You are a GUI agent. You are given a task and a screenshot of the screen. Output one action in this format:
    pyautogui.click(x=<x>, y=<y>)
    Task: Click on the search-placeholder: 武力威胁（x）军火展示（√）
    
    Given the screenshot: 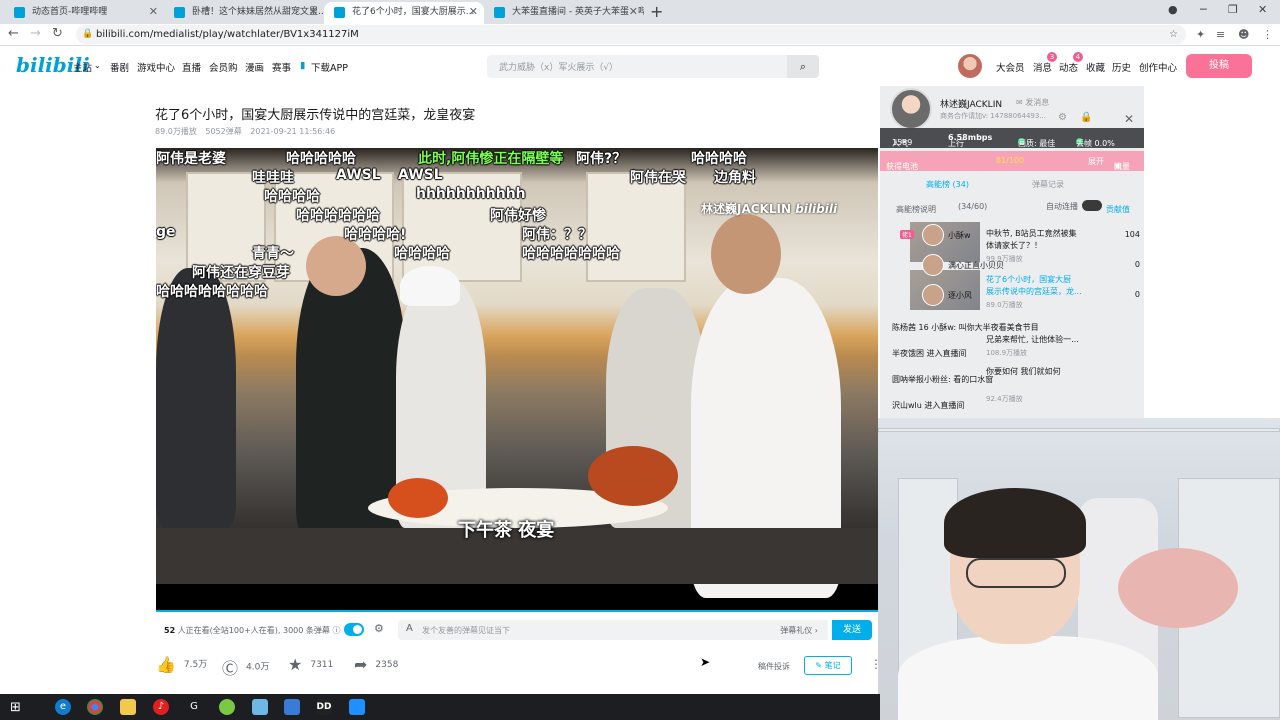 What is the action you would take?
    pyautogui.click(x=559, y=68)
    